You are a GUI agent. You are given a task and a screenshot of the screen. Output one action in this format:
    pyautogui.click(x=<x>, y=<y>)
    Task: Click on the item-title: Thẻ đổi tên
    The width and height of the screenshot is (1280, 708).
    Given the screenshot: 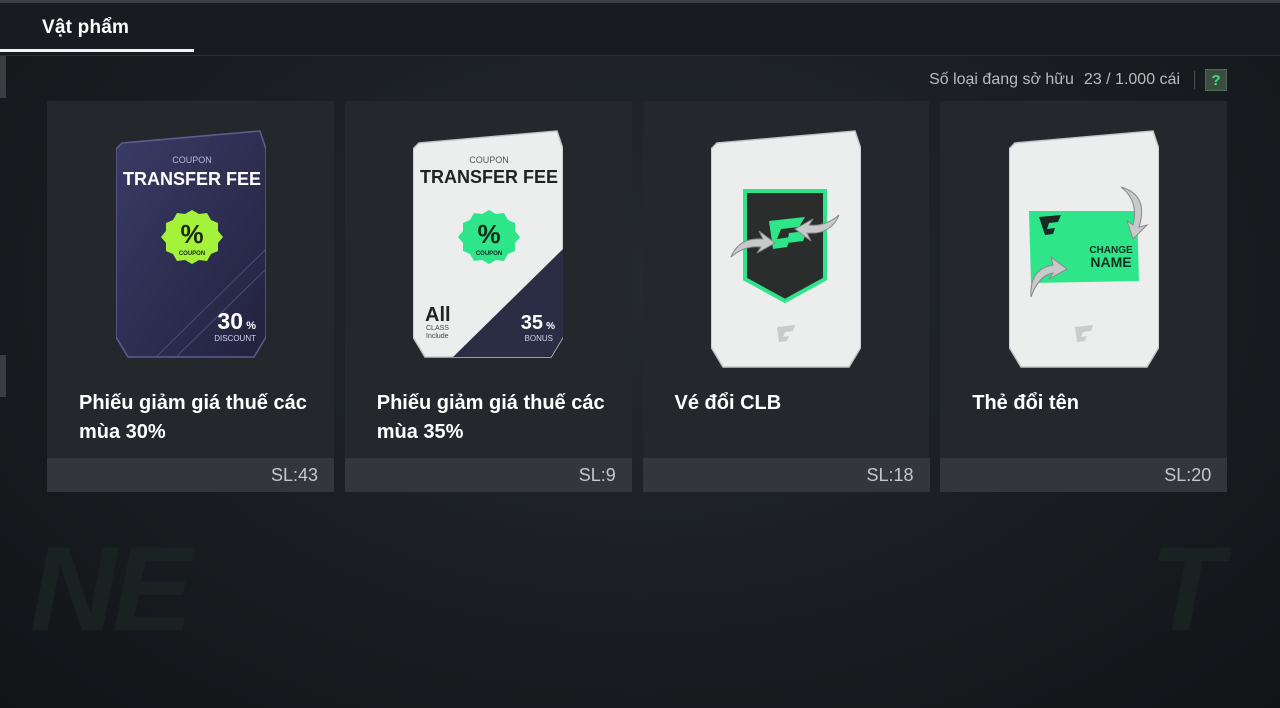 What is the action you would take?
    pyautogui.click(x=1025, y=403)
    